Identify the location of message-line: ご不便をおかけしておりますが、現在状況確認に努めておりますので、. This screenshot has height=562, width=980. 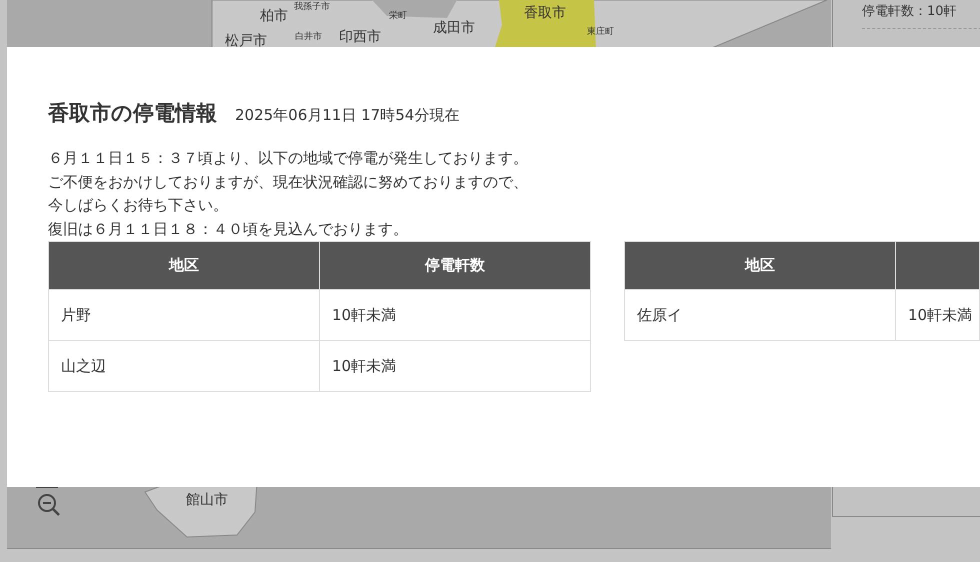
(288, 182).